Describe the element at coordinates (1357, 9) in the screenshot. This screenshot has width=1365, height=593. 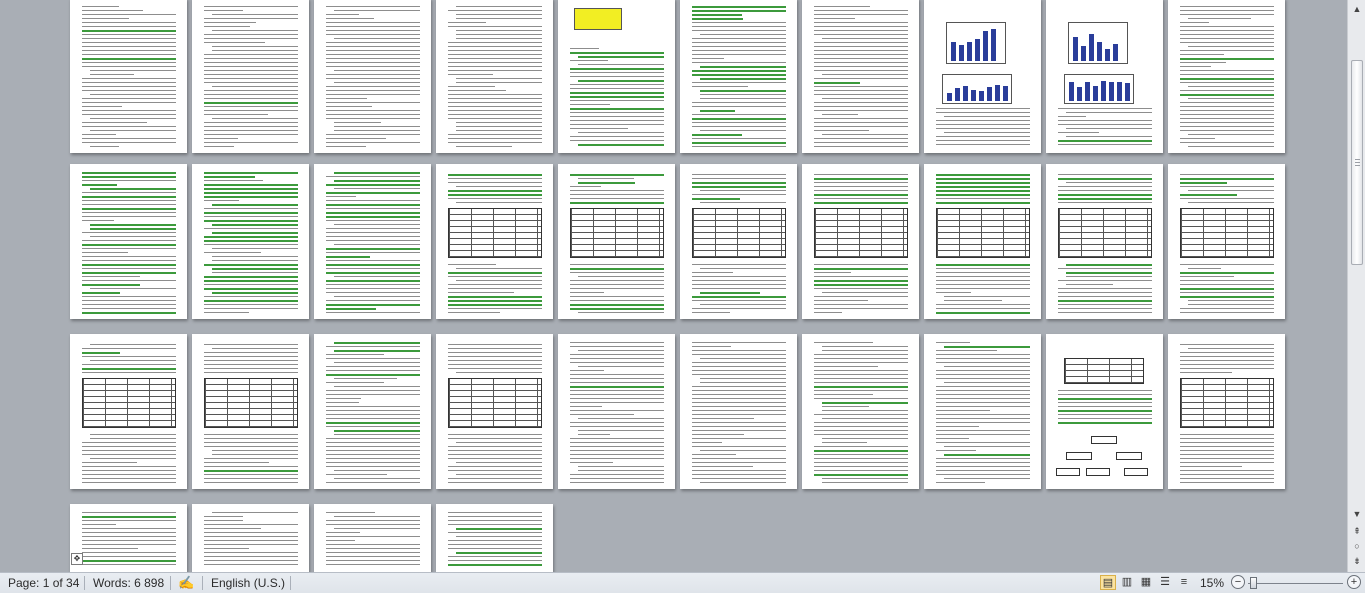
I see `arrow-up-icon: ▲` at that location.